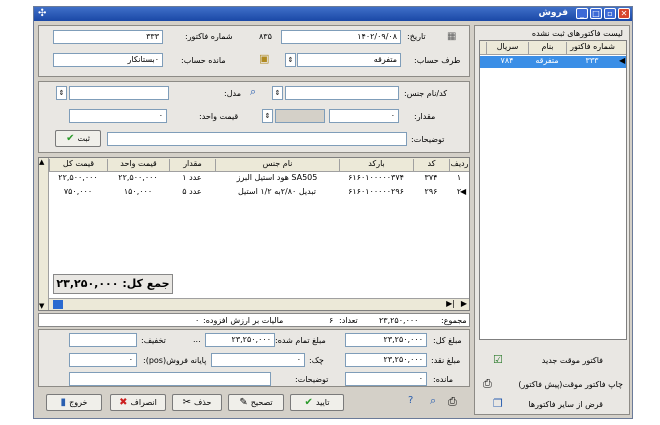  I want to click on total-amount-field: ۲۳,۲۵۰,۰۰۰, so click(386, 340).